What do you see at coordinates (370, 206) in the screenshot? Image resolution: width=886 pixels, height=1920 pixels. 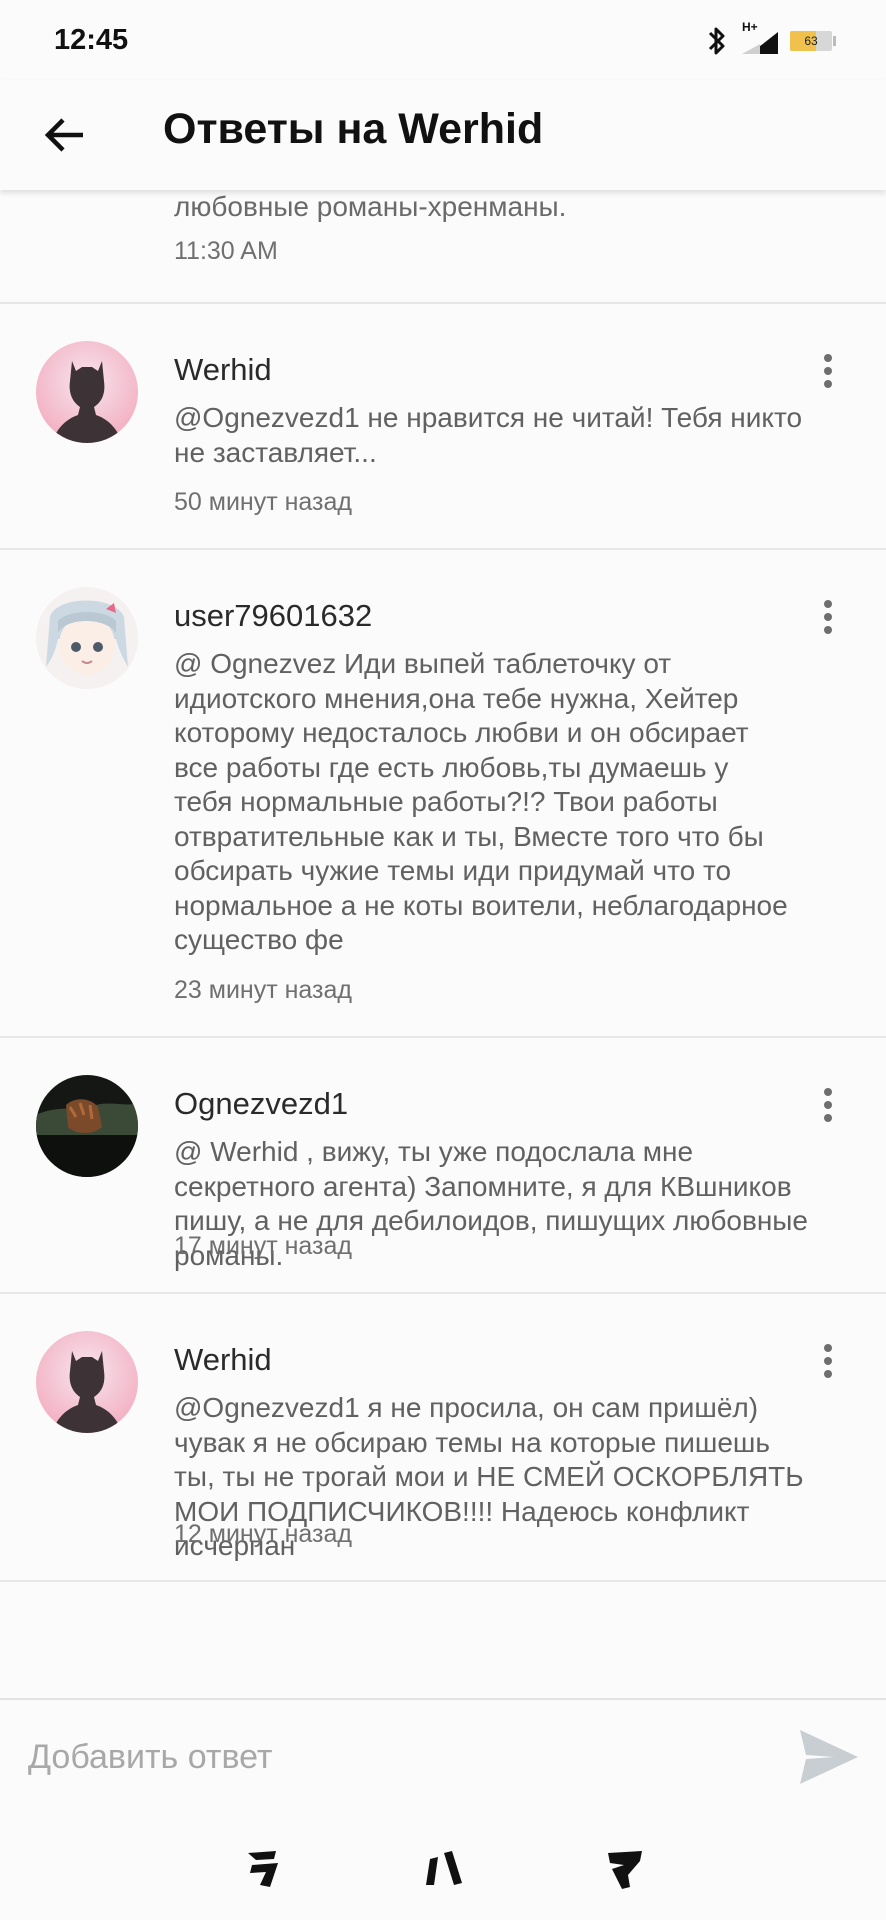 I see `reply-text: любовные романы-хренманы.` at bounding box center [370, 206].